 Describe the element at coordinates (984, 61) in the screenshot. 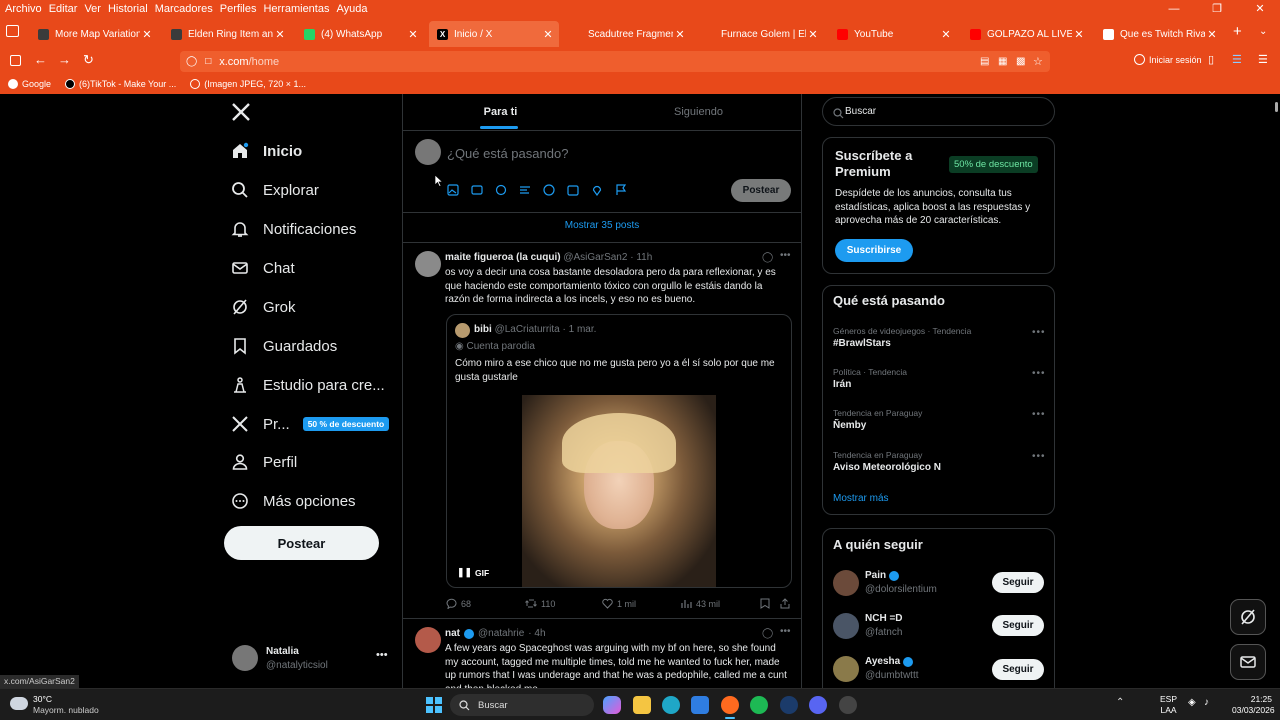

I see `reader-icon: ▤` at that location.